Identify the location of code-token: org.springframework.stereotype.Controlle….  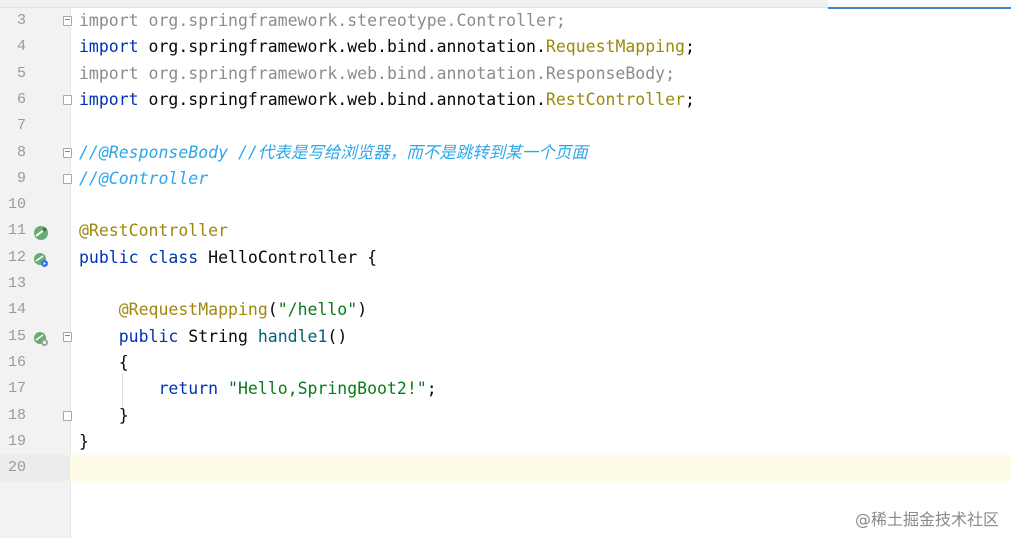
(357, 20).